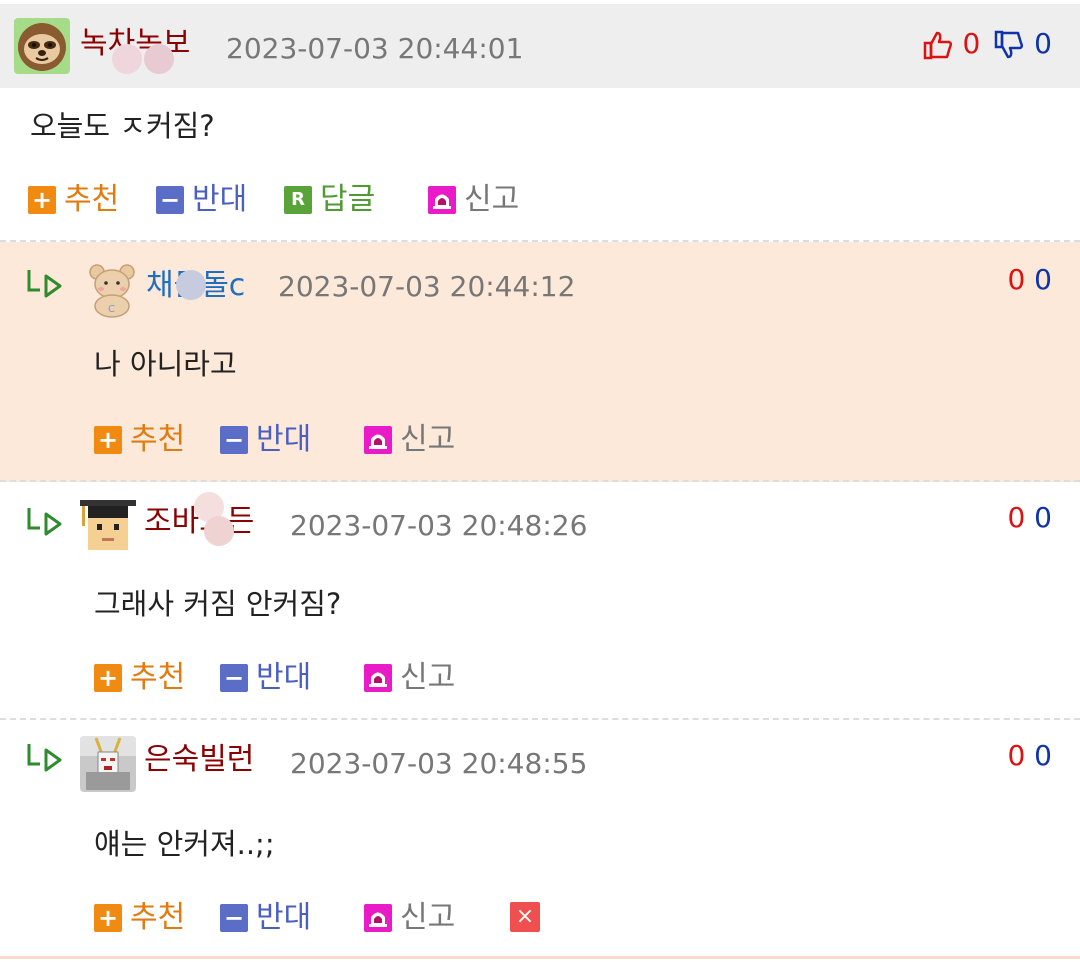 This screenshot has width=1080, height=967. I want to click on timestamp: 2023-07-03 20:44:12, so click(427, 286).